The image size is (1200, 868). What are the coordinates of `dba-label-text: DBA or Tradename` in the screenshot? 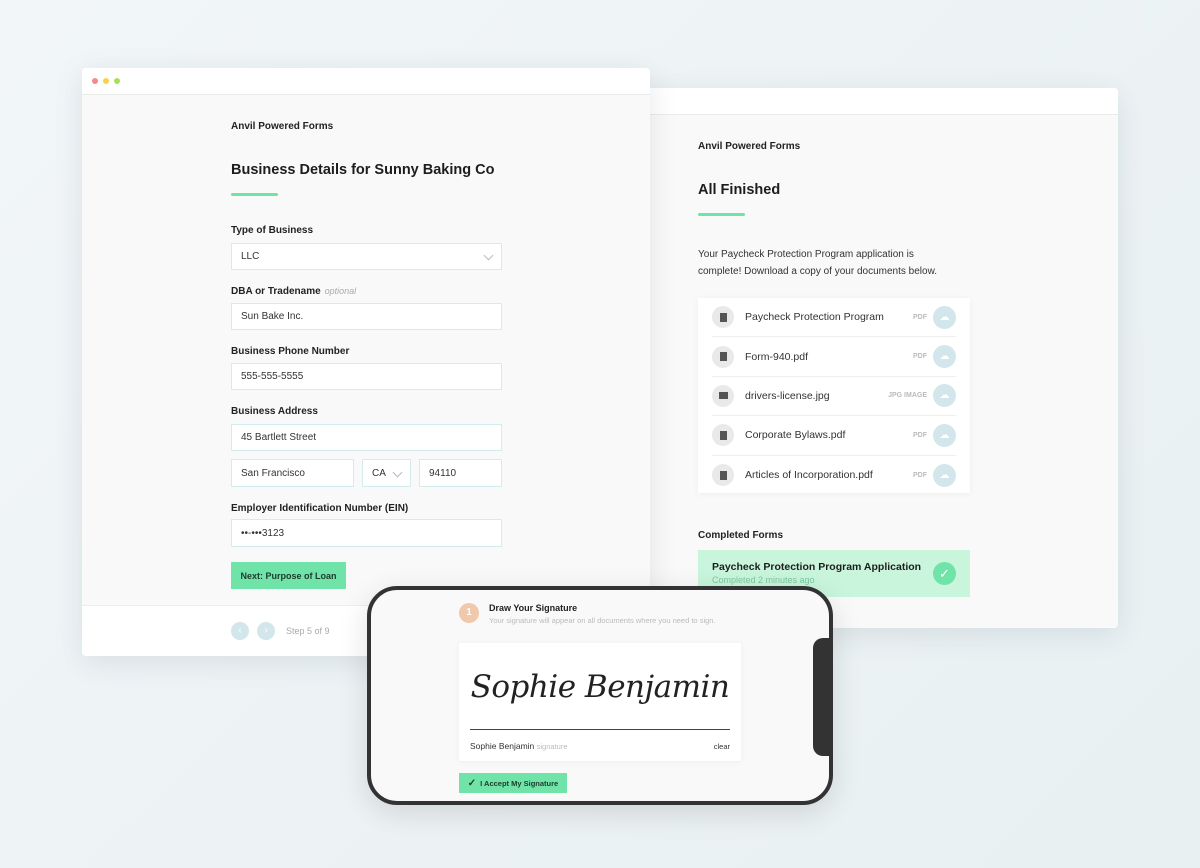 It's located at (276, 291).